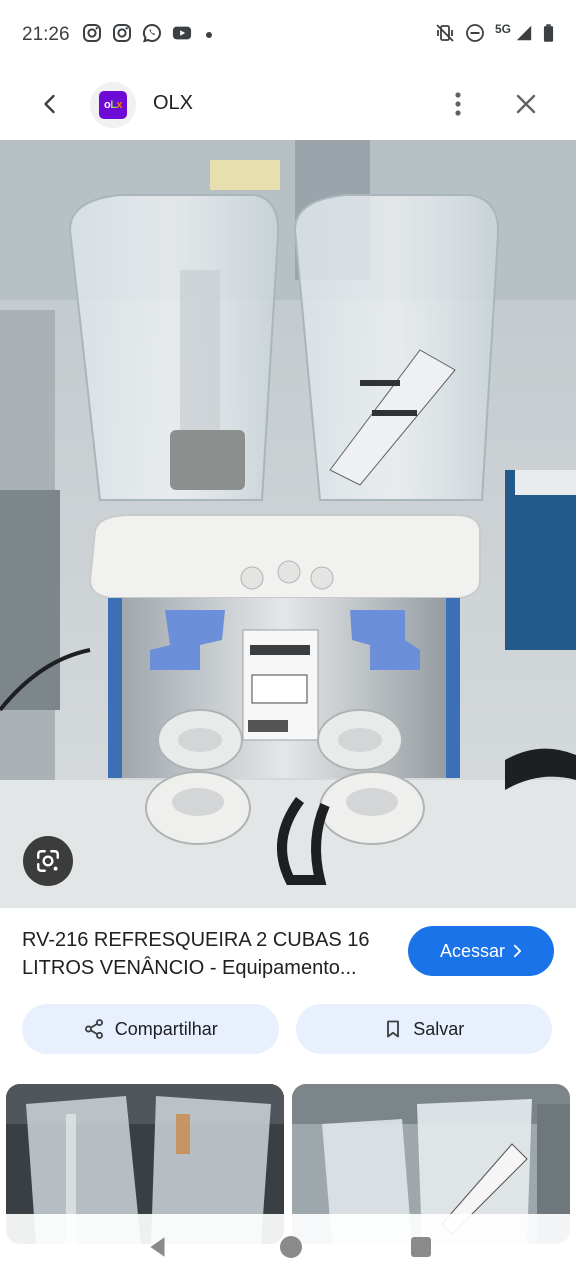 This screenshot has height=1280, width=576. I want to click on more-options-button, so click(458, 104).